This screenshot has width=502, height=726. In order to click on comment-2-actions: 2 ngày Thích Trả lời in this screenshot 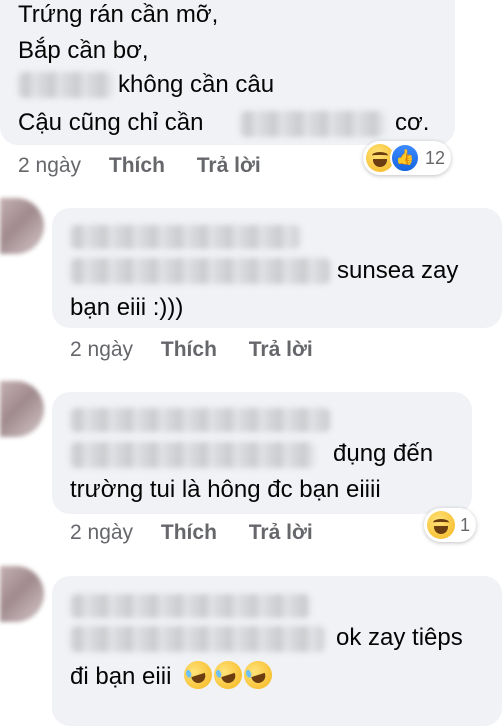, I will do `click(191, 350)`.